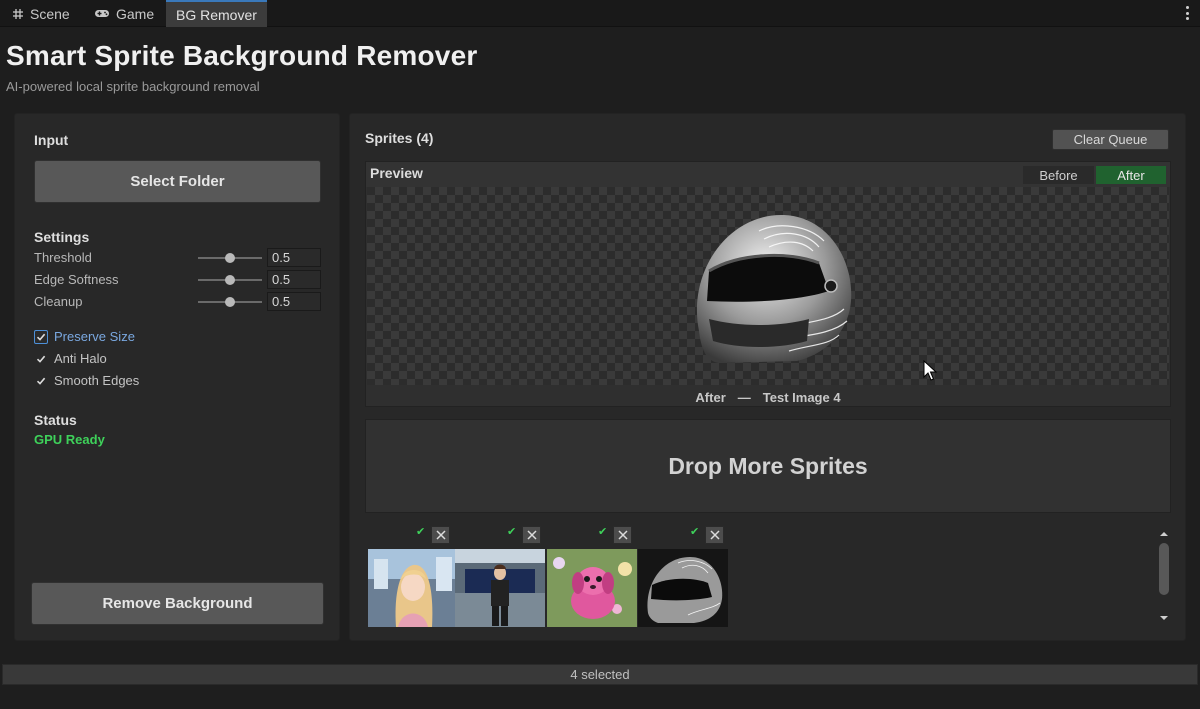  What do you see at coordinates (1110, 139) in the screenshot?
I see `clear-queue-button: Clear Queue` at bounding box center [1110, 139].